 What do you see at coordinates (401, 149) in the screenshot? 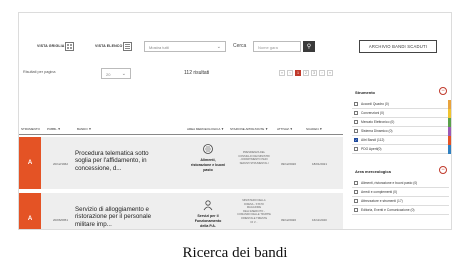
I see `strumento-filter-item: PDO Aperti(0)` at bounding box center [401, 149].